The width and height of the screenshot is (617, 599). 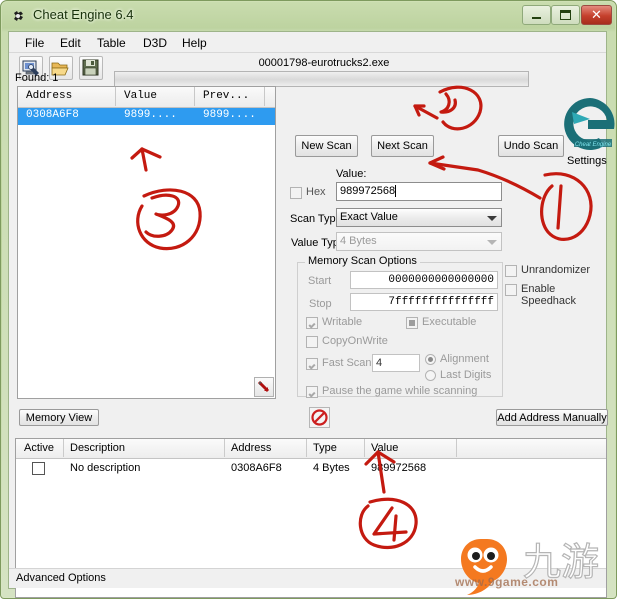 What do you see at coordinates (424, 302) in the screenshot?
I see `stop-address-input: 7fffffffffffffff` at bounding box center [424, 302].